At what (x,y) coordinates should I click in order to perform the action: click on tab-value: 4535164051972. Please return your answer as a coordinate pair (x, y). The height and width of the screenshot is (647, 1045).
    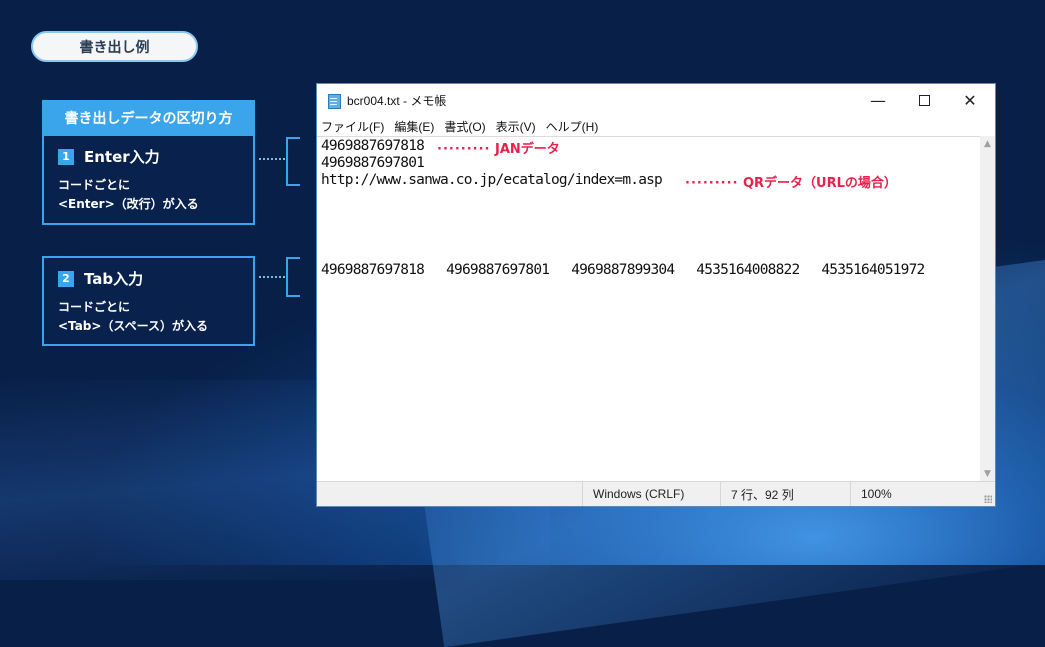
    Looking at the image, I should click on (873, 270).